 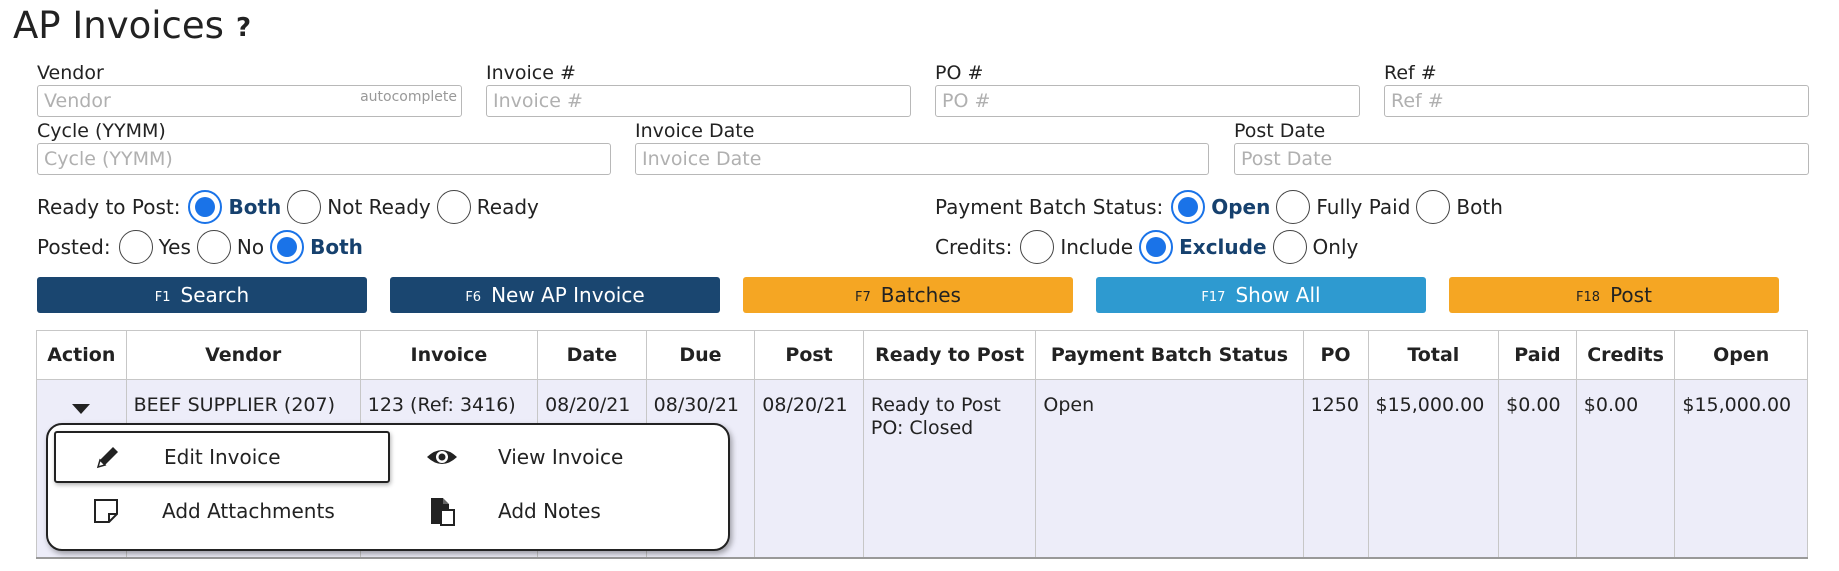 I want to click on po-number-field: PO #, so click(x=1147, y=89).